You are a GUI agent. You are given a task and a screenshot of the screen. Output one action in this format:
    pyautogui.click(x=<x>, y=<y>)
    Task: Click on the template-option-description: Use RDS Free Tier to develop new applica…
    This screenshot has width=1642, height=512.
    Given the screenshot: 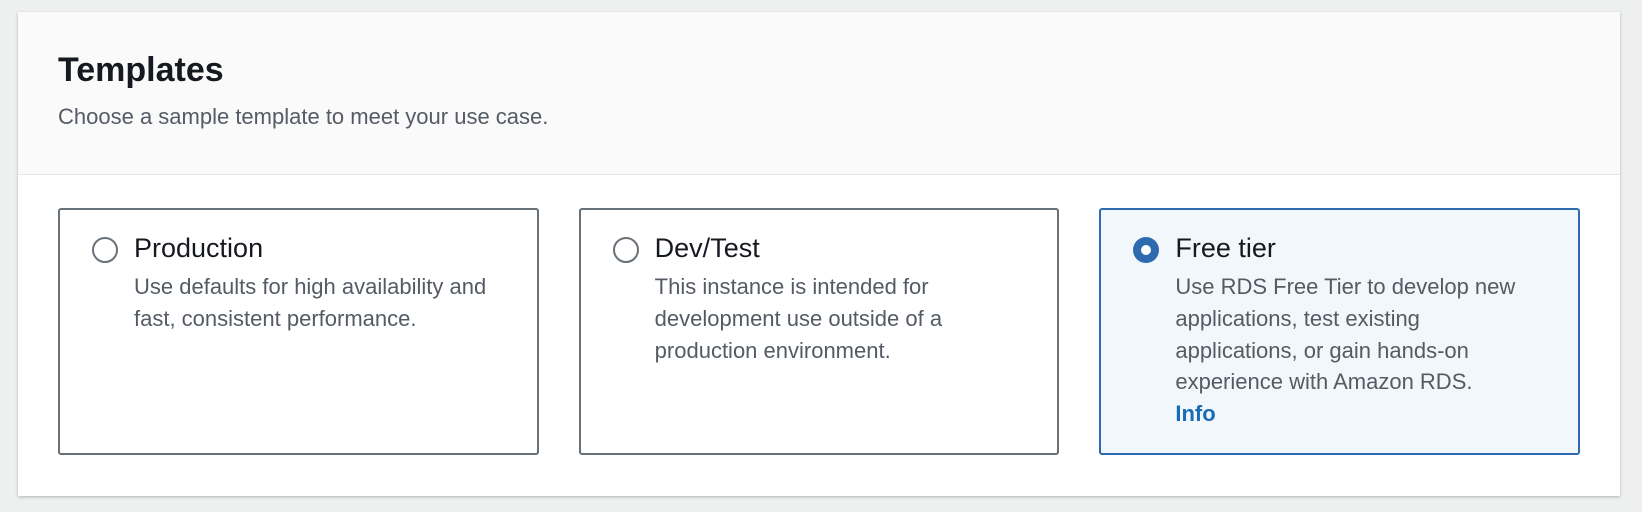 What is the action you would take?
    pyautogui.click(x=1361, y=350)
    